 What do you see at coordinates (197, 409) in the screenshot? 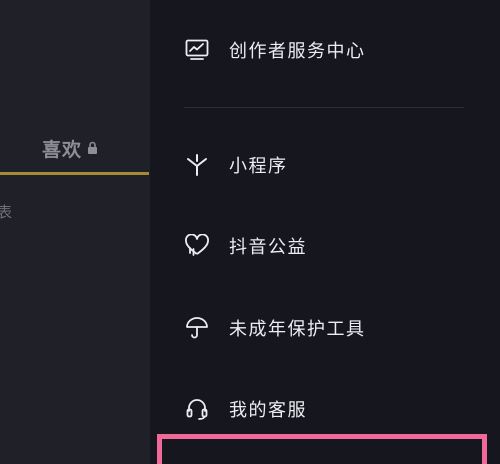
I see `headset-icon` at bounding box center [197, 409].